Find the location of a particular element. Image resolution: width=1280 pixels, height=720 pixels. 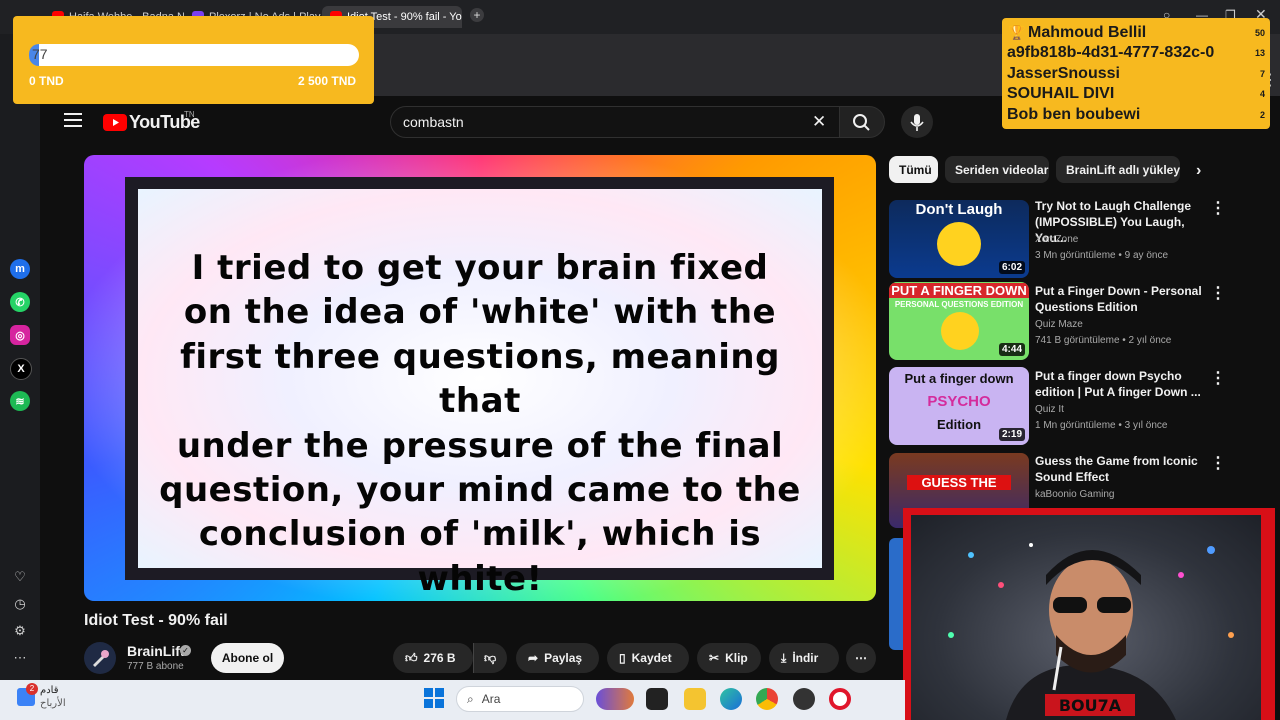

instagram-icon: ◎ is located at coordinates (20, 335).